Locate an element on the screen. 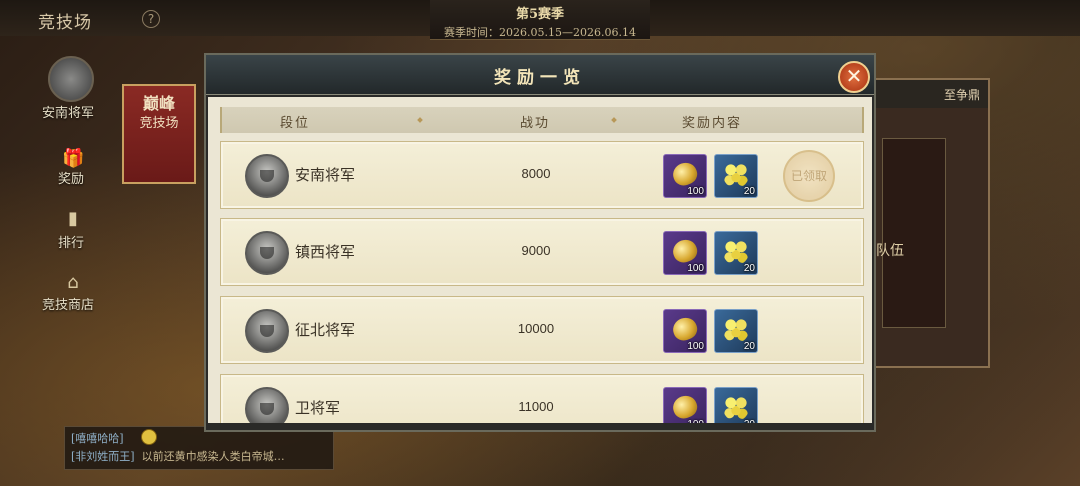  power-value: 8000 is located at coordinates (536, 173).